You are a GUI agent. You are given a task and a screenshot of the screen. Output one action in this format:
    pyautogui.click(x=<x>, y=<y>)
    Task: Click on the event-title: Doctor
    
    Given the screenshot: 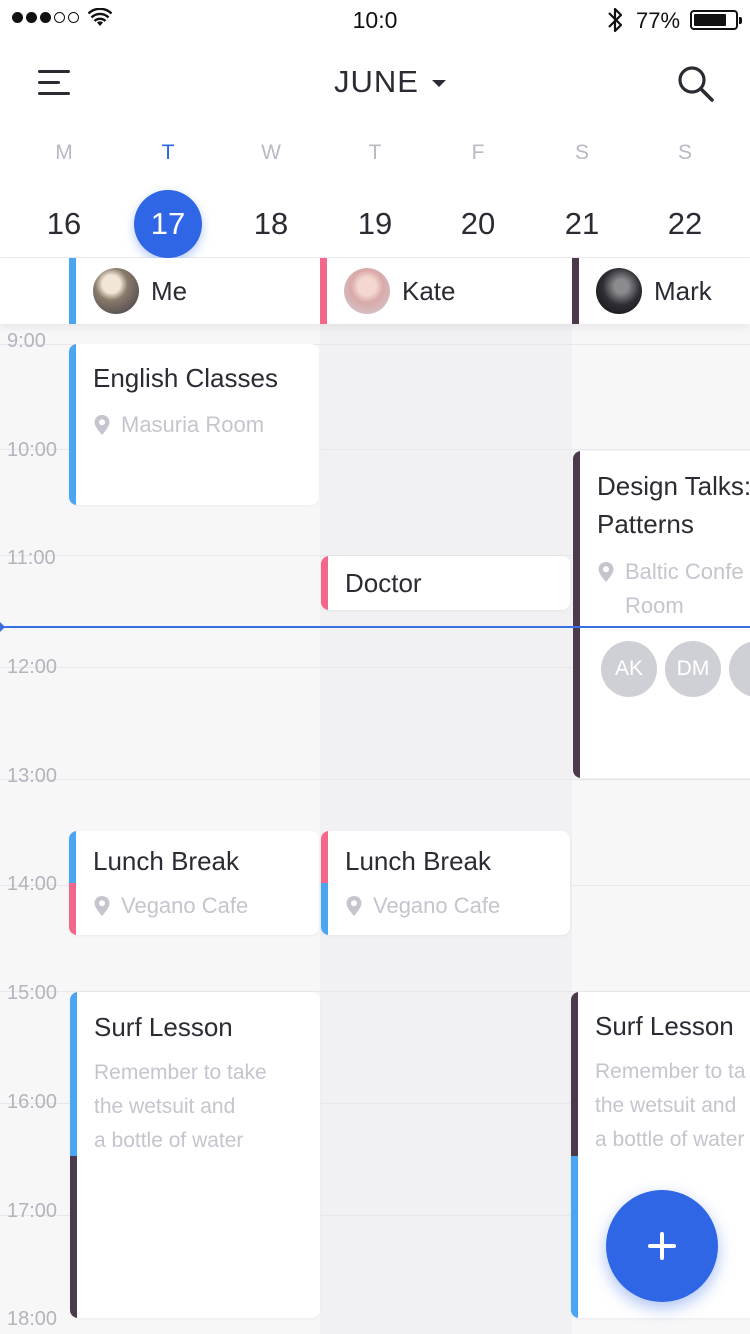 What is the action you would take?
    pyautogui.click(x=383, y=583)
    